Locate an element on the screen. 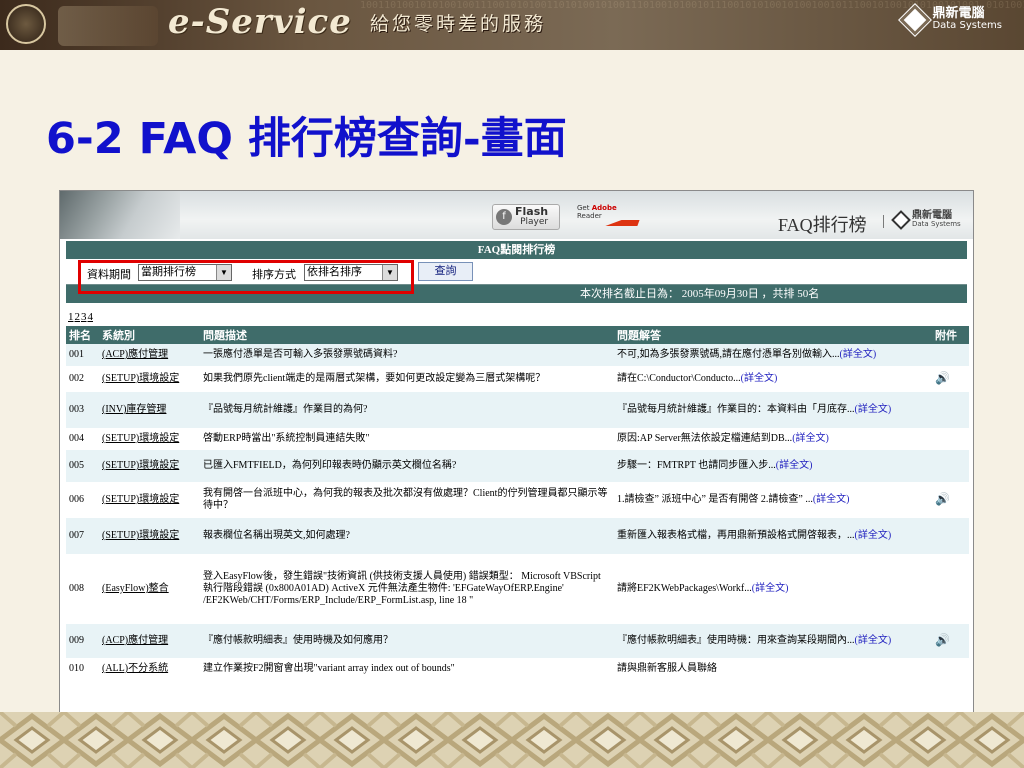 Image resolution: width=1024 pixels, height=768 pixels. header-brand-en: Data Systems is located at coordinates (936, 224).